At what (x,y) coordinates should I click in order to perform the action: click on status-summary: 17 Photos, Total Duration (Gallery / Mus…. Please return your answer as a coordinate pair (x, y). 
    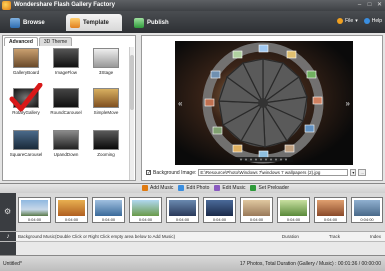
    Looking at the image, I should click on (310, 264).